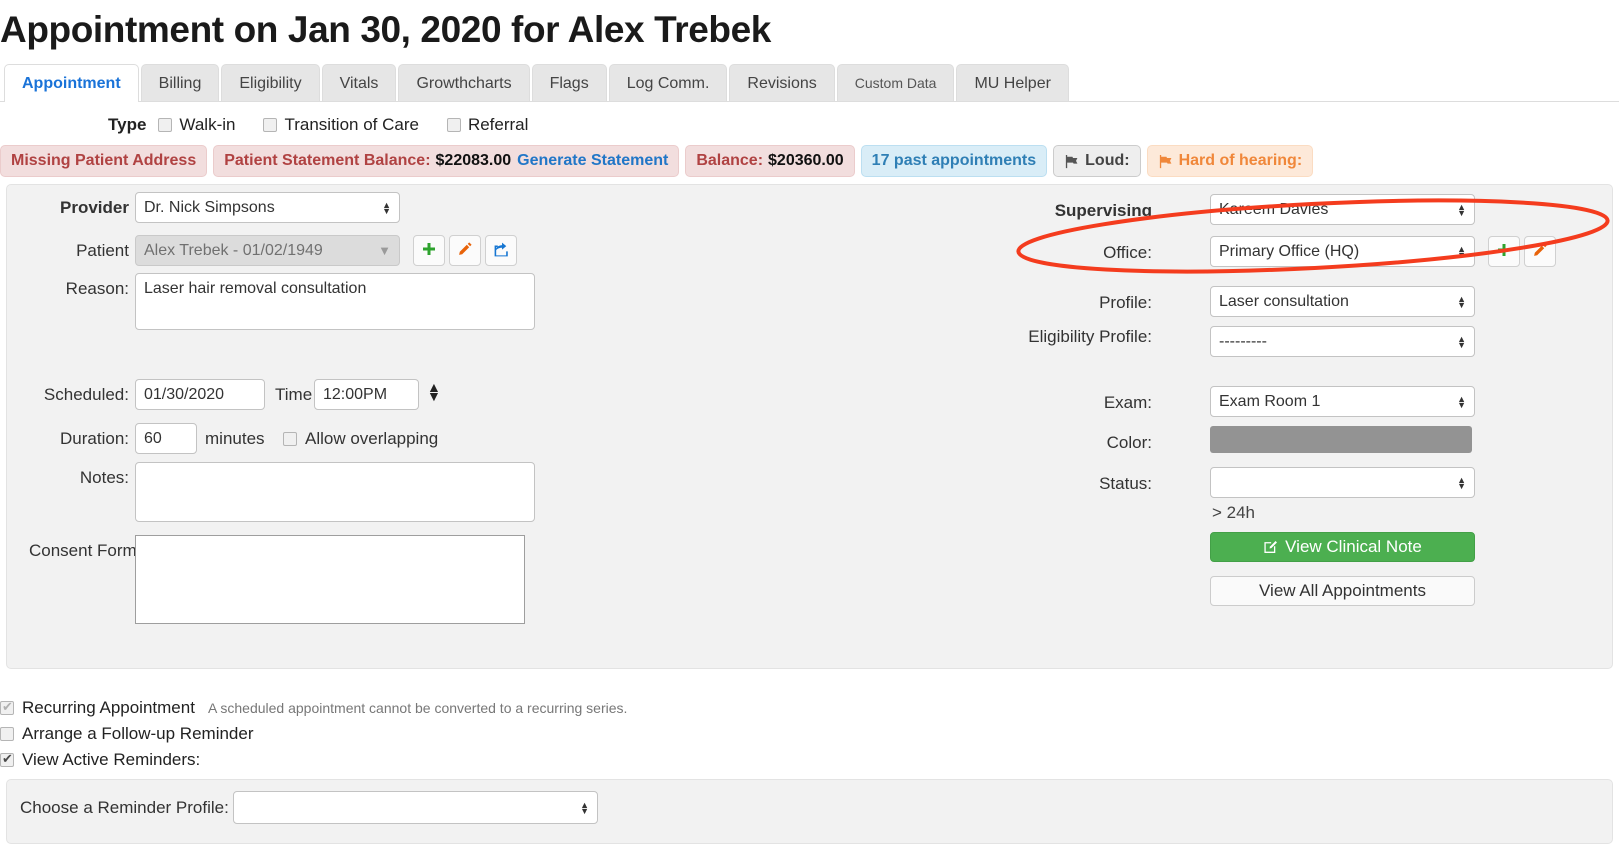 The height and width of the screenshot is (850, 1619). I want to click on tab-log-comm: Log Comm., so click(668, 82).